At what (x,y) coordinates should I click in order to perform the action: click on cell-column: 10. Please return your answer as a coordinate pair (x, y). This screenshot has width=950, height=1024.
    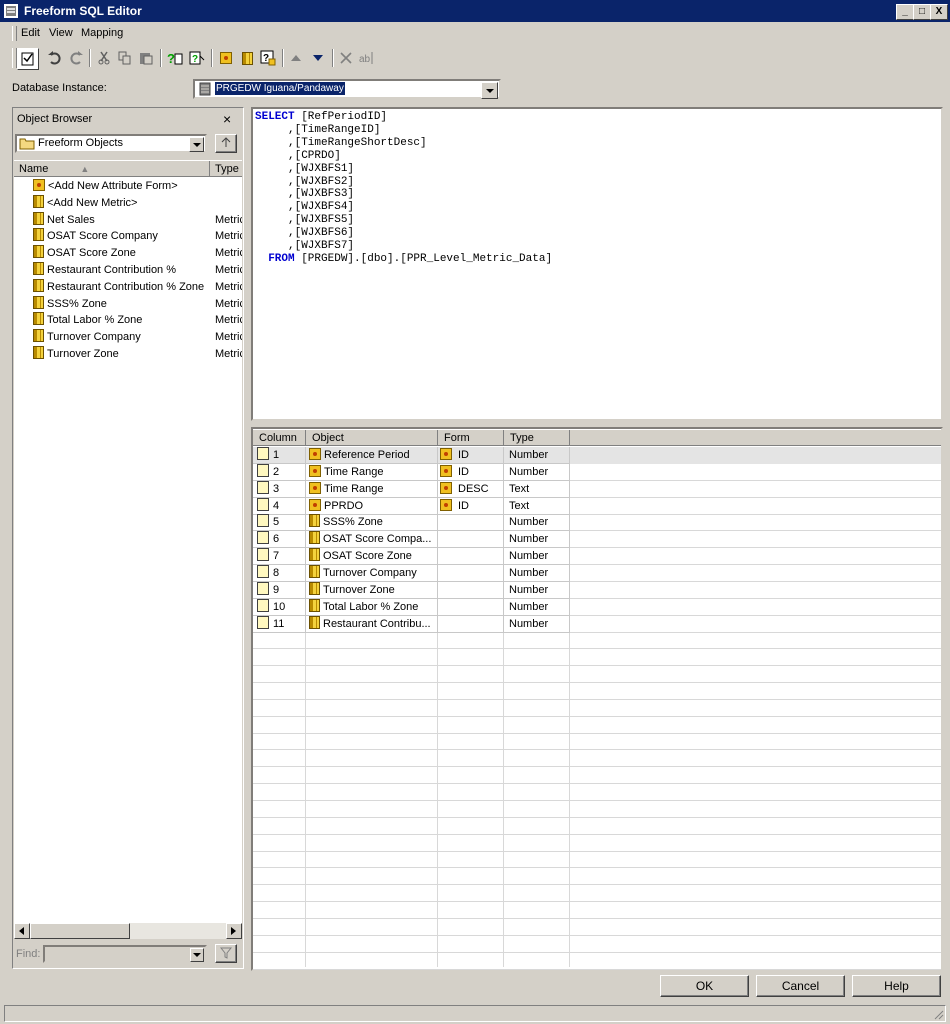
    Looking at the image, I should click on (279, 607).